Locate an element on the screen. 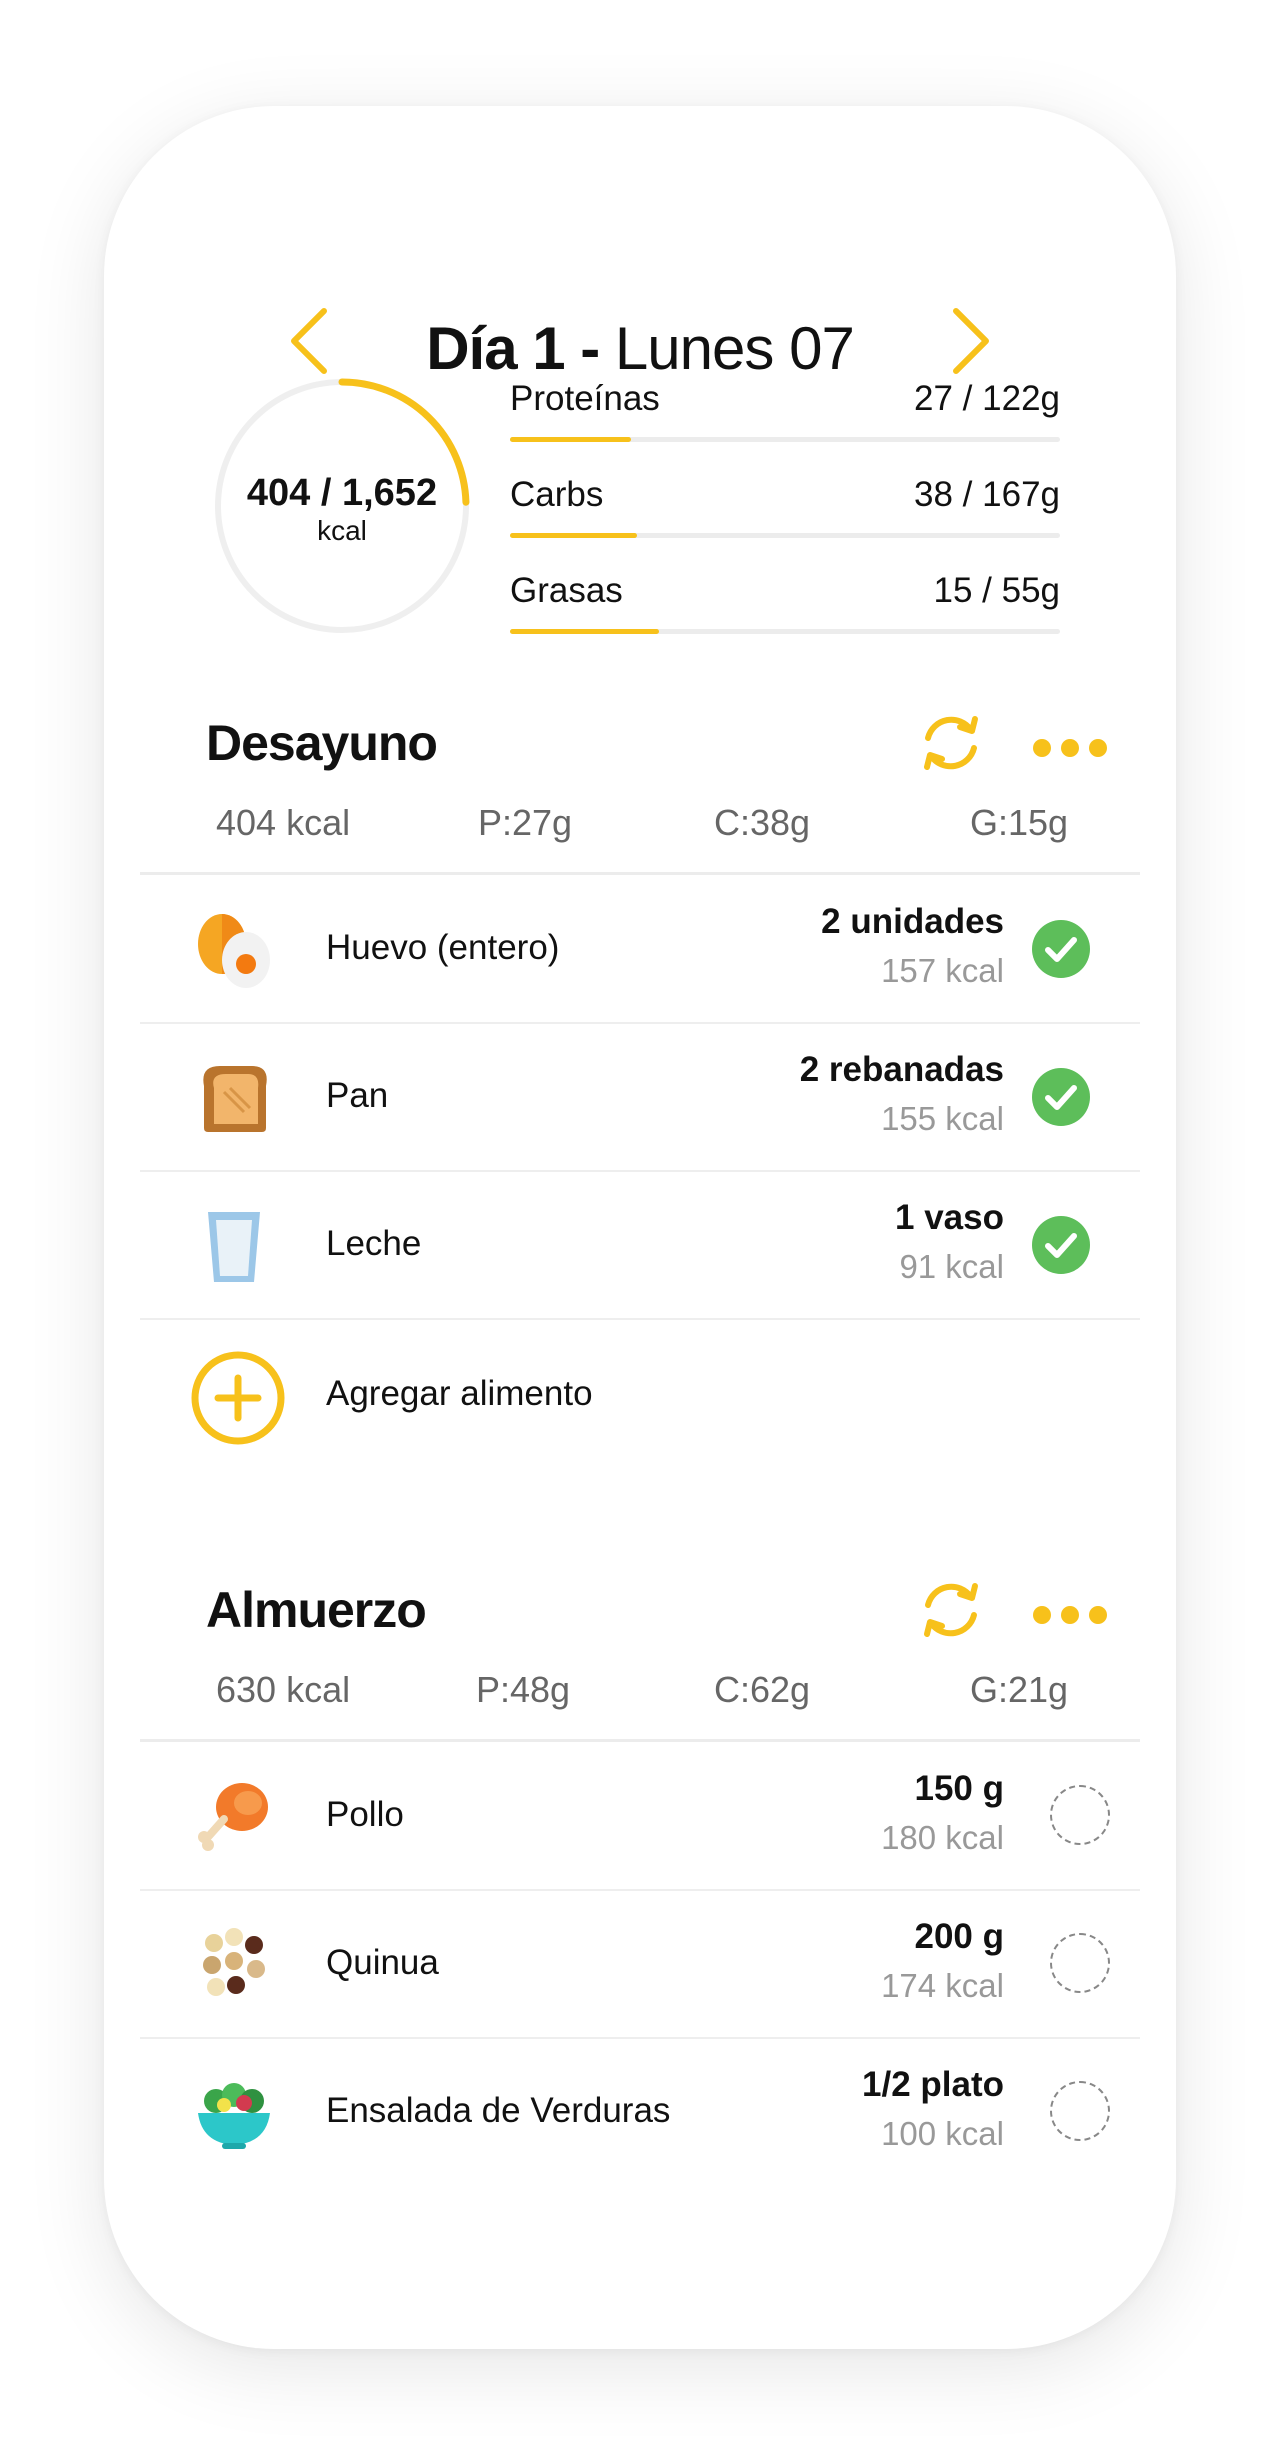  calorie-value: 404 / 1,652 is located at coordinates (342, 493).